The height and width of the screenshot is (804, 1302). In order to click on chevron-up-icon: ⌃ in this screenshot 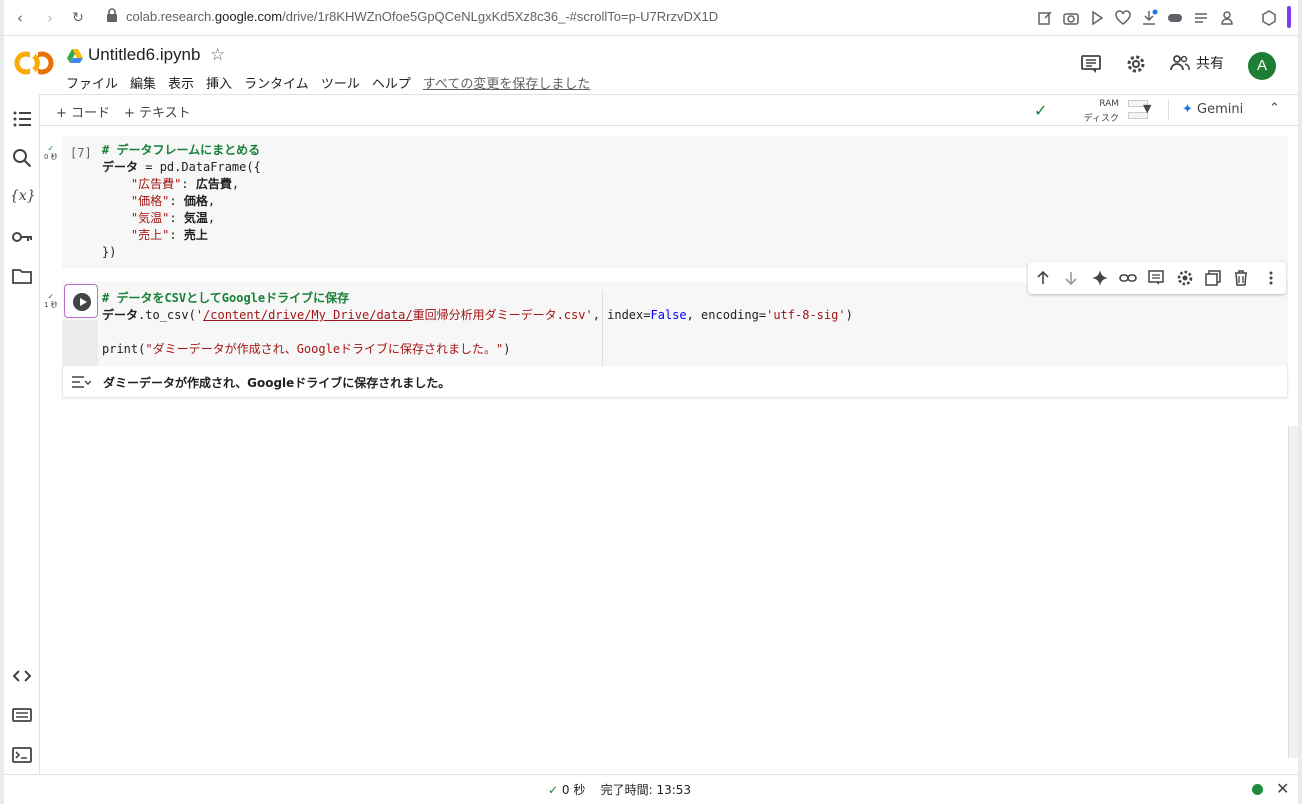, I will do `click(1274, 108)`.